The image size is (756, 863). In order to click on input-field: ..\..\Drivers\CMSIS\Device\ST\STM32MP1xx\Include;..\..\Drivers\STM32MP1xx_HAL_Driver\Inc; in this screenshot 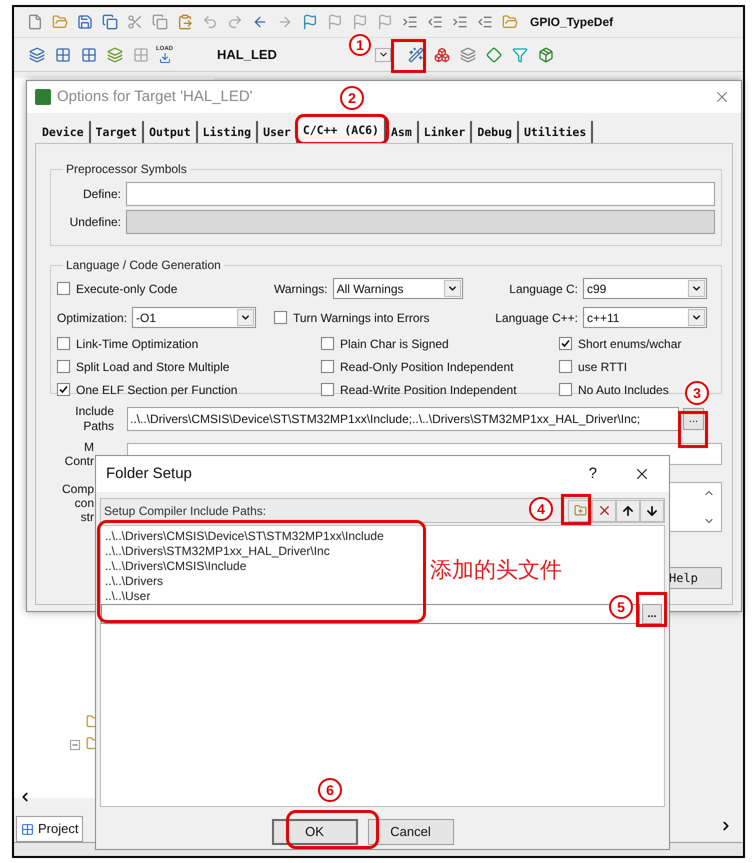, I will do `click(403, 419)`.